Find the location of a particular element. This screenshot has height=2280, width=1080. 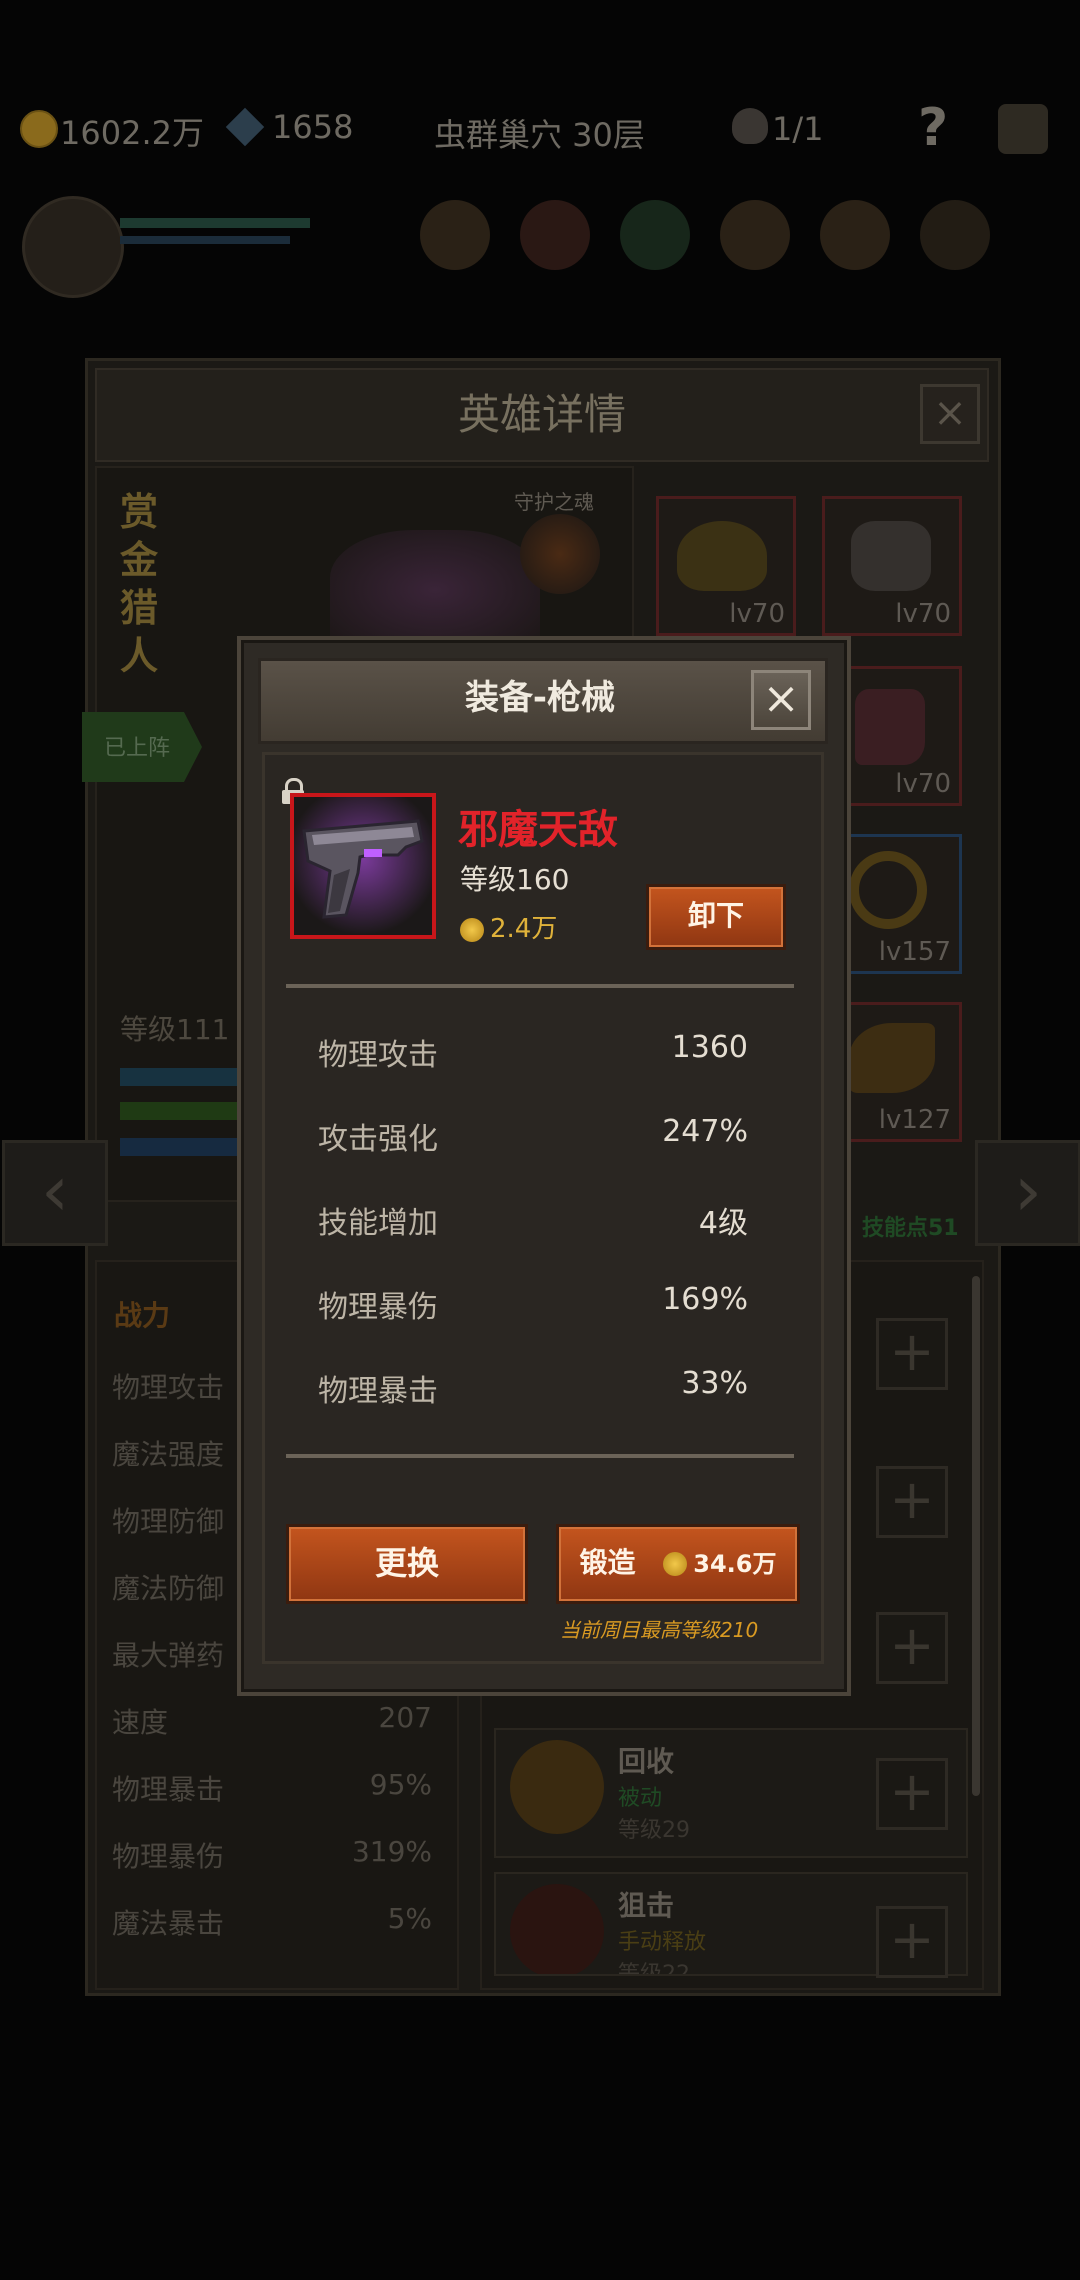

gem-icon is located at coordinates (245, 127).